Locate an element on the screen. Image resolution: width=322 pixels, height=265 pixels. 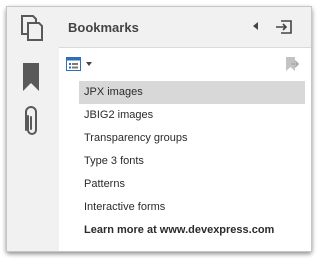
chevron-down-icon is located at coordinates (89, 64).